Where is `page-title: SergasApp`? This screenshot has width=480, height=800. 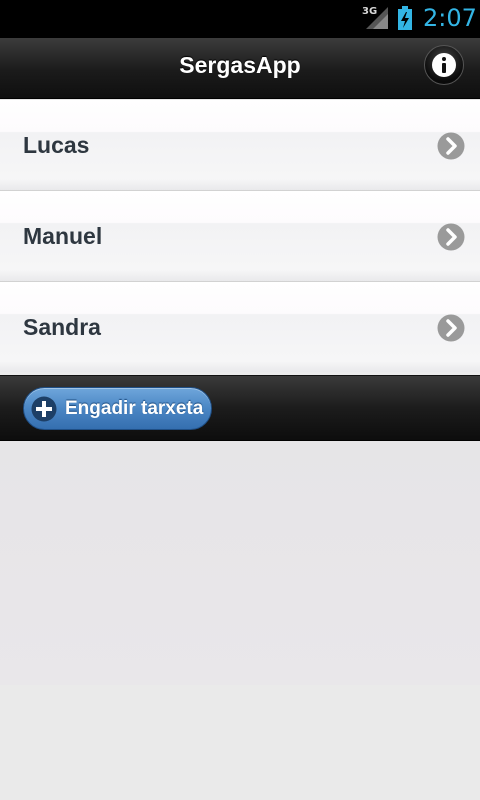 page-title: SergasApp is located at coordinates (240, 65).